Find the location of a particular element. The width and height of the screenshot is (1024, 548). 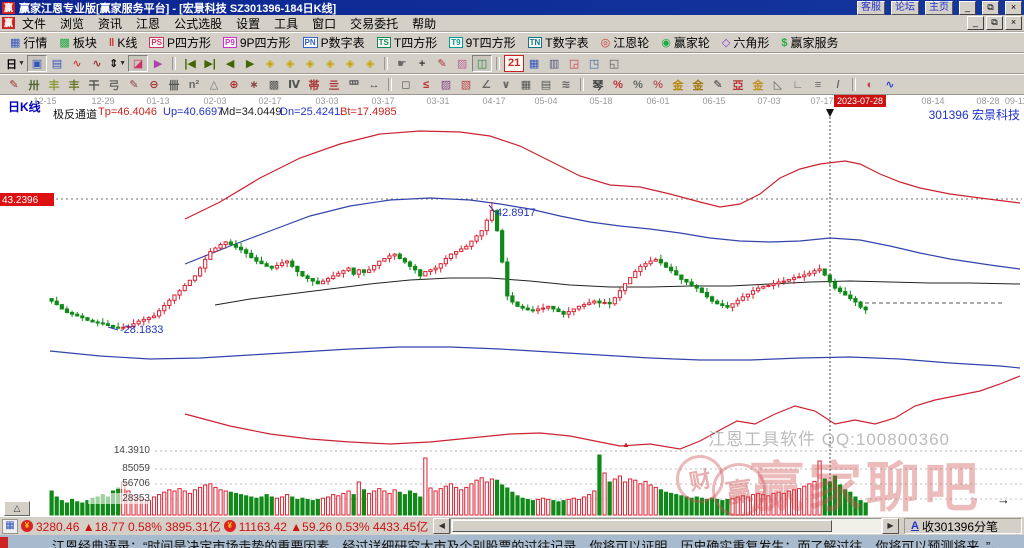

kline-style-icon: ◪ is located at coordinates (138, 63).